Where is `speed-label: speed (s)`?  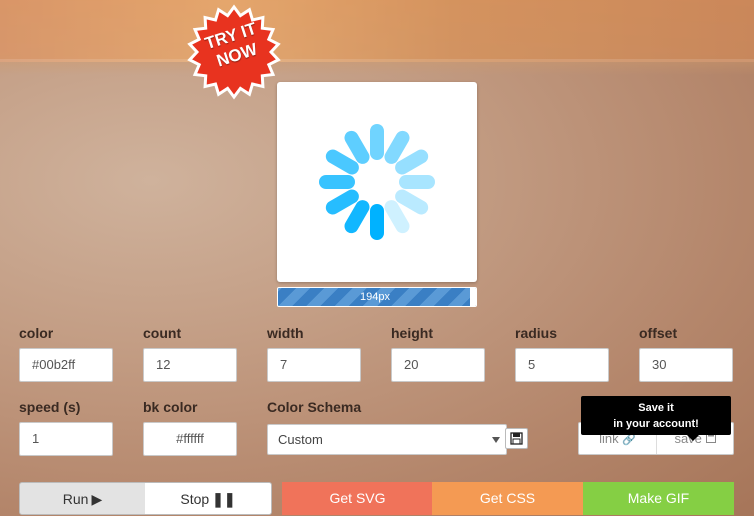
speed-label: speed (s) is located at coordinates (50, 407).